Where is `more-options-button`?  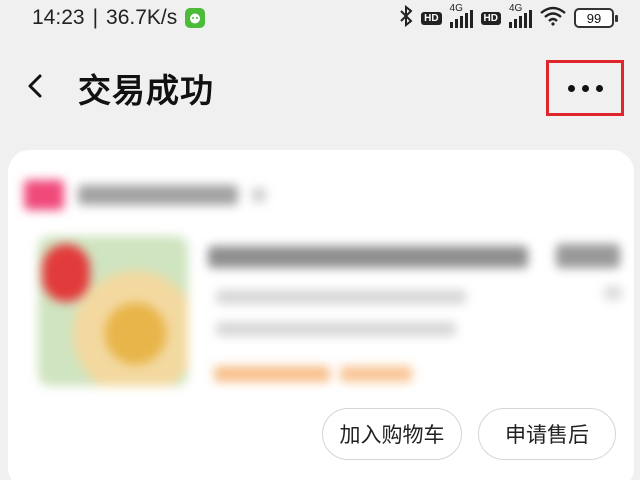 more-options-button is located at coordinates (585, 88).